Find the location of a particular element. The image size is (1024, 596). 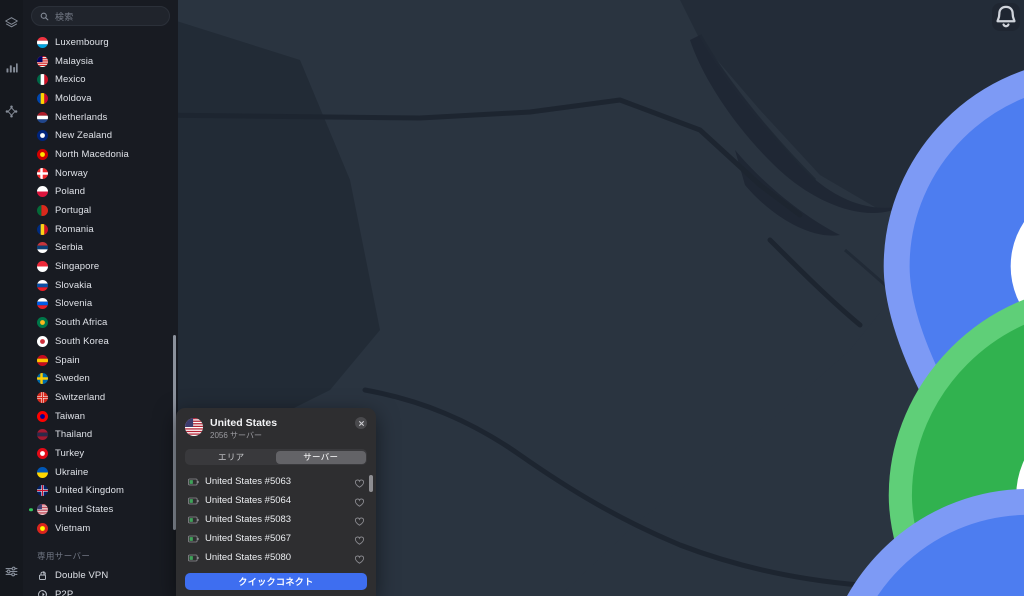

server-row: United States #5063 is located at coordinates (276, 481).